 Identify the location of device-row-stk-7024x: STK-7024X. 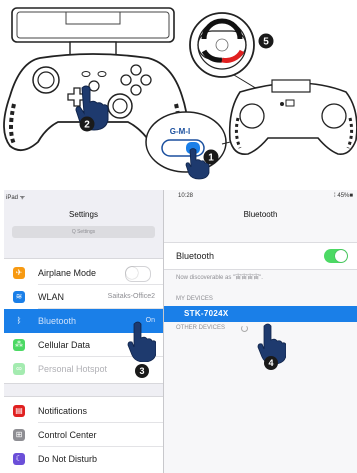
(260, 314).